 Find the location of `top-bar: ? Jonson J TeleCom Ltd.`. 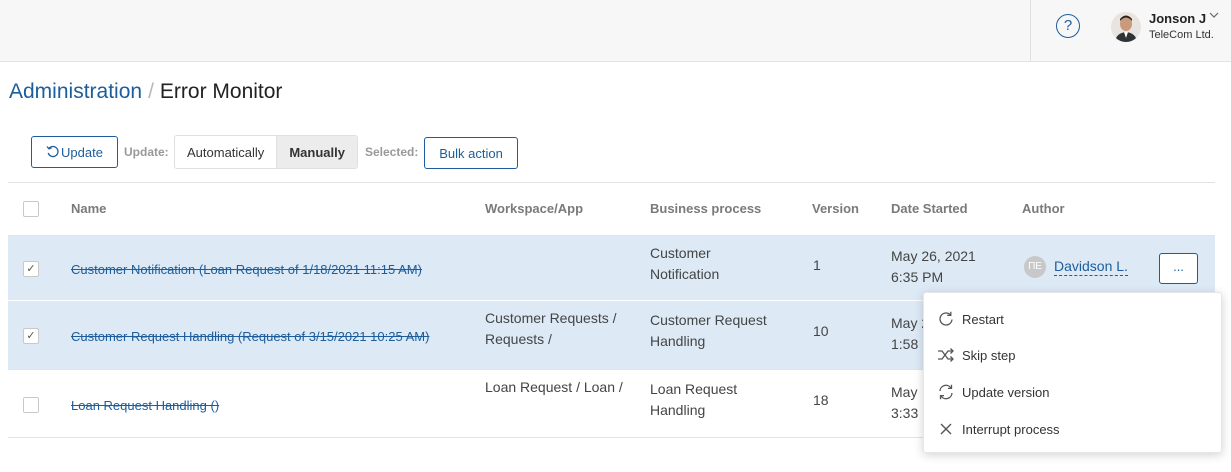

top-bar: ? Jonson J TeleCom Ltd. is located at coordinates (615, 31).